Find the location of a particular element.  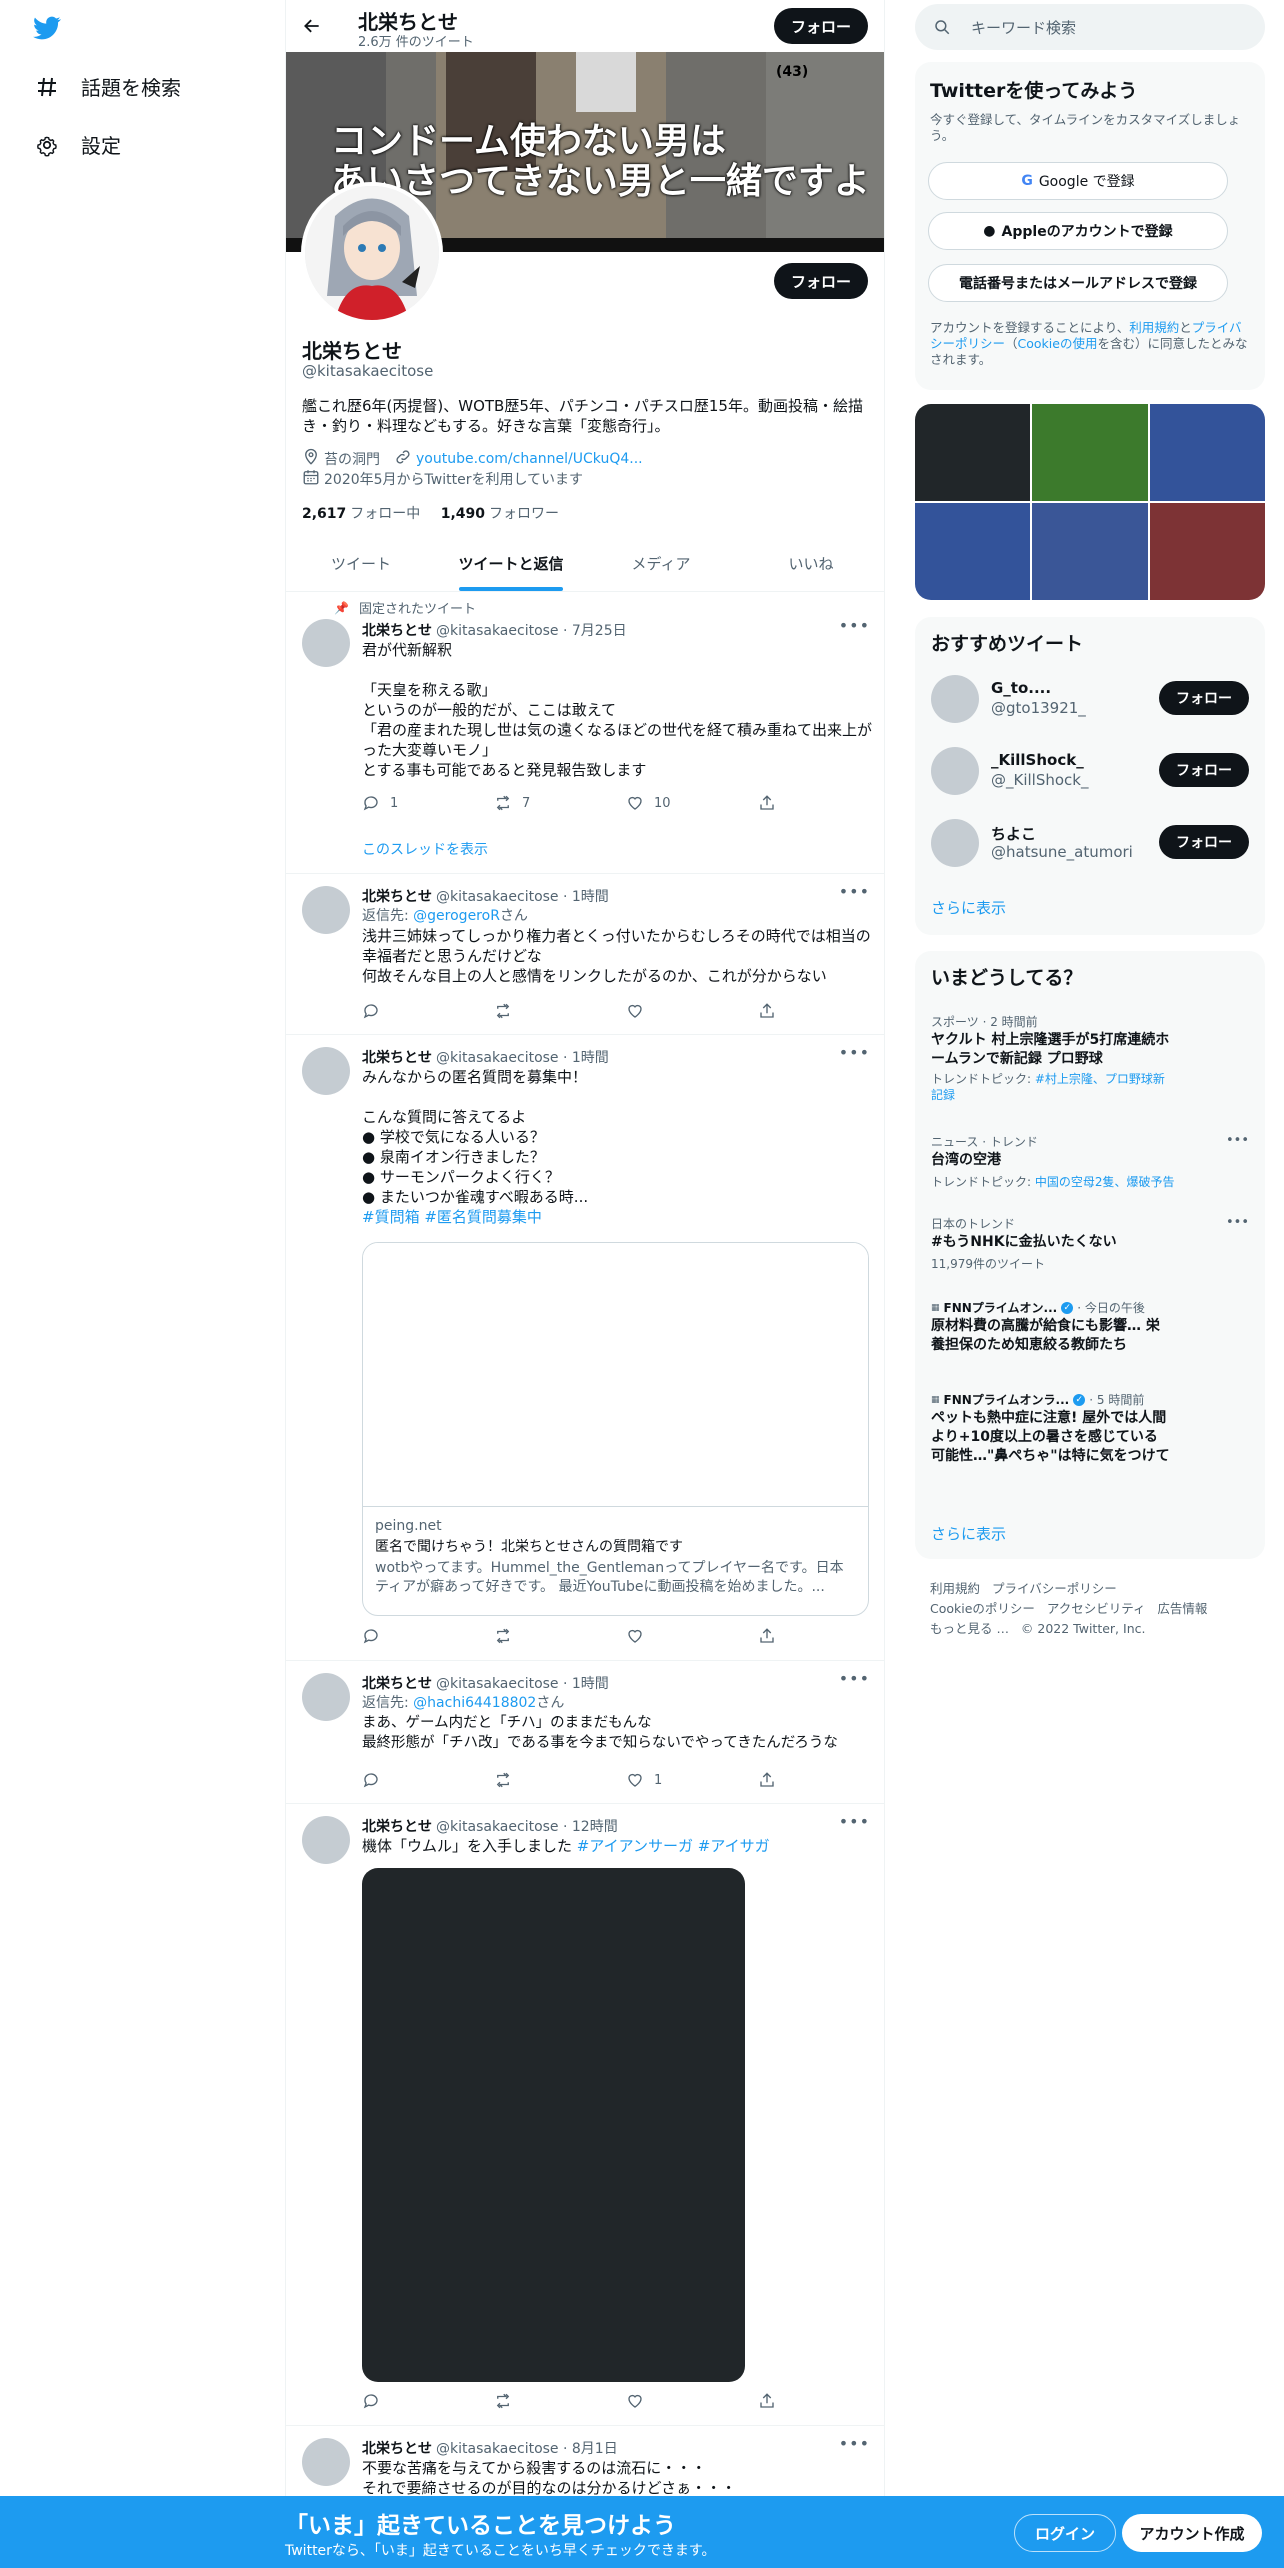

twitter-bird-icon is located at coordinates (48, 28).